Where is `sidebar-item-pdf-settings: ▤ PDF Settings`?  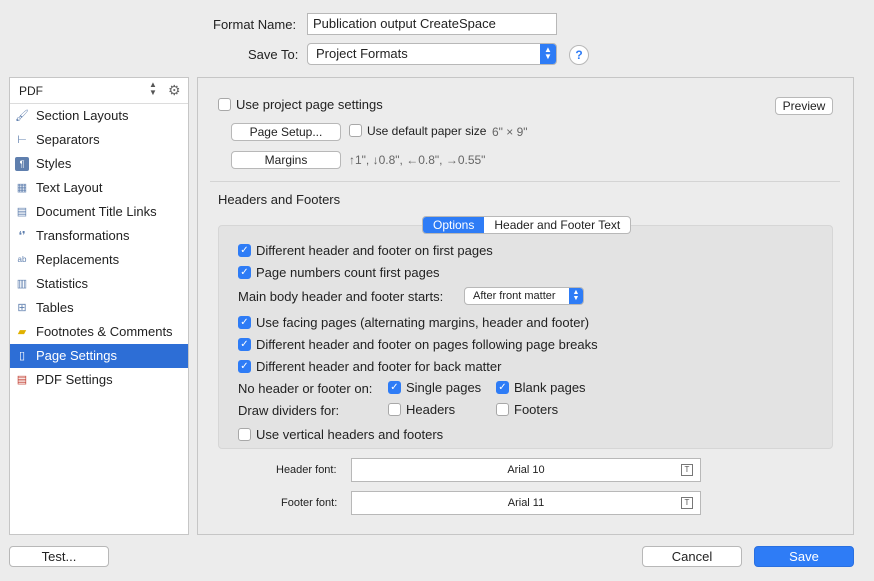
sidebar-item-pdf-settings: ▤ PDF Settings is located at coordinates (99, 380).